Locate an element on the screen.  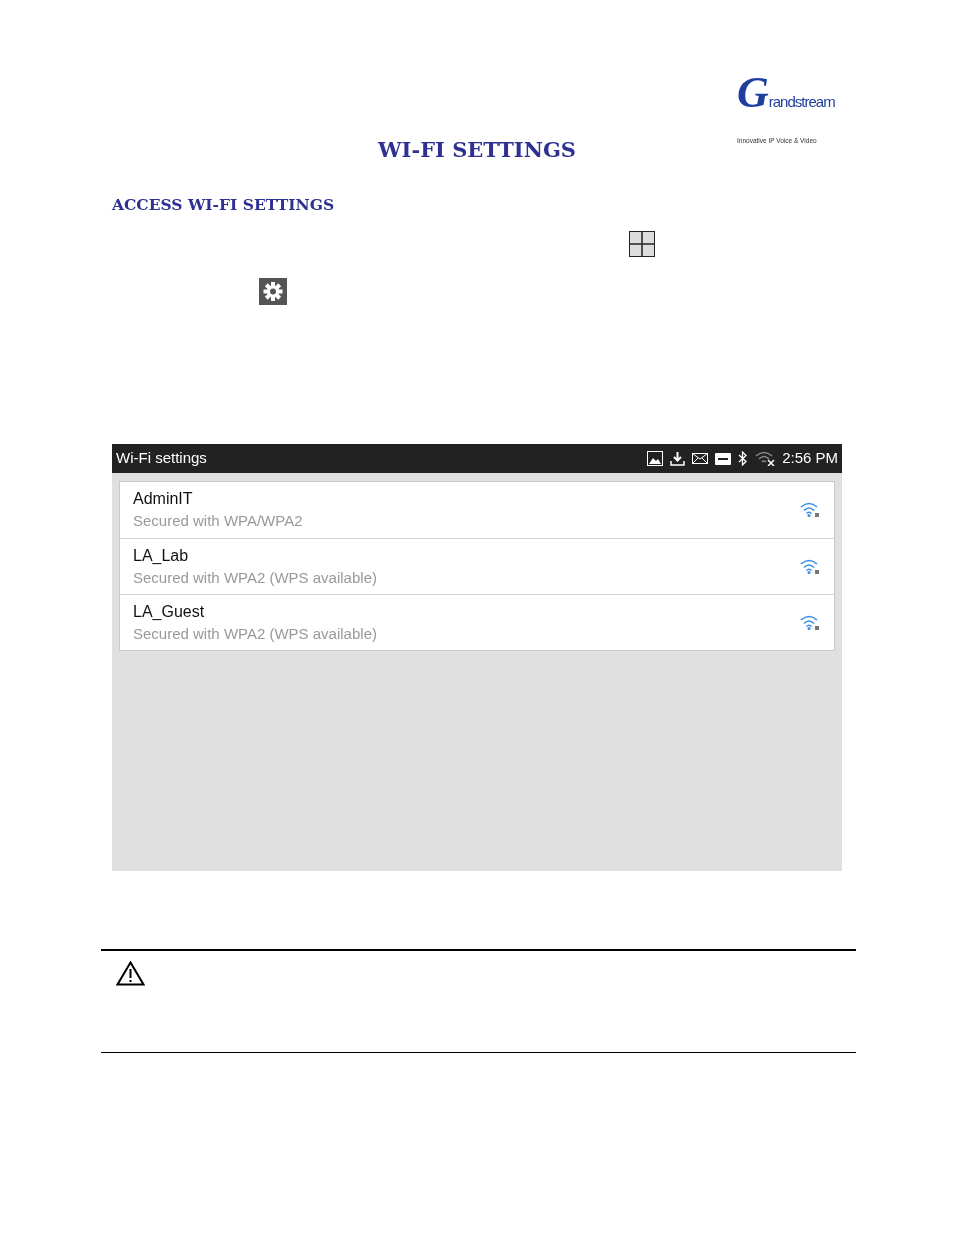
image-icon is located at coordinates (655, 458).